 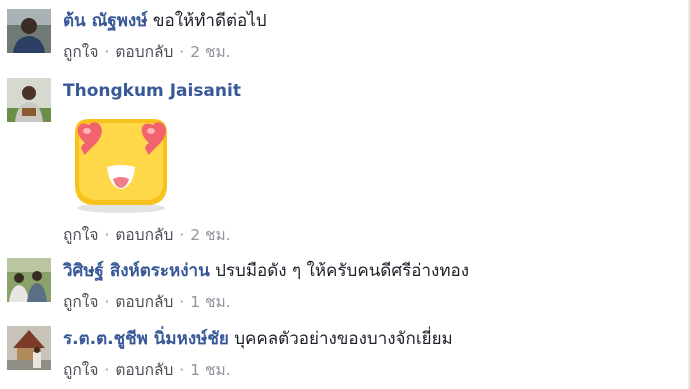 What do you see at coordinates (343, 339) in the screenshot?
I see `comment-text: บุคคลตัวอย่างของบางจักเยี่ยม` at bounding box center [343, 339].